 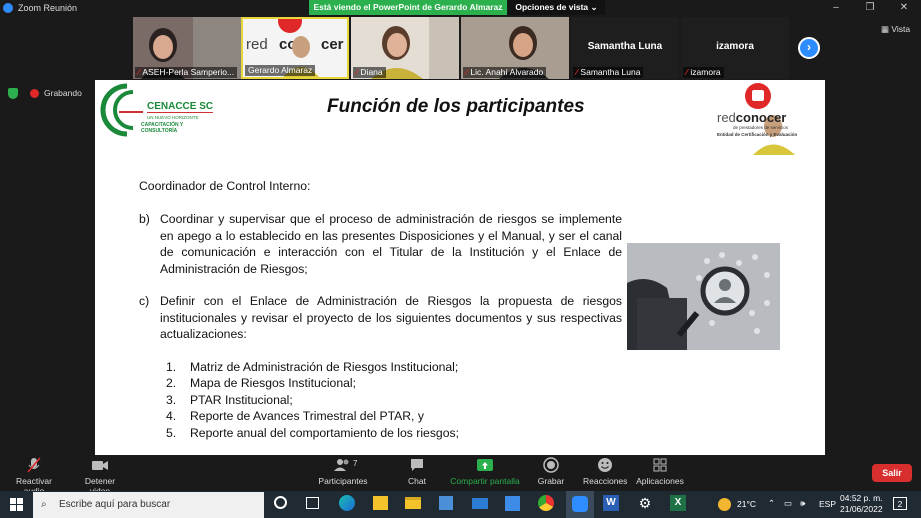 What do you see at coordinates (485, 465) in the screenshot?
I see `share-screen-icon` at bounding box center [485, 465].